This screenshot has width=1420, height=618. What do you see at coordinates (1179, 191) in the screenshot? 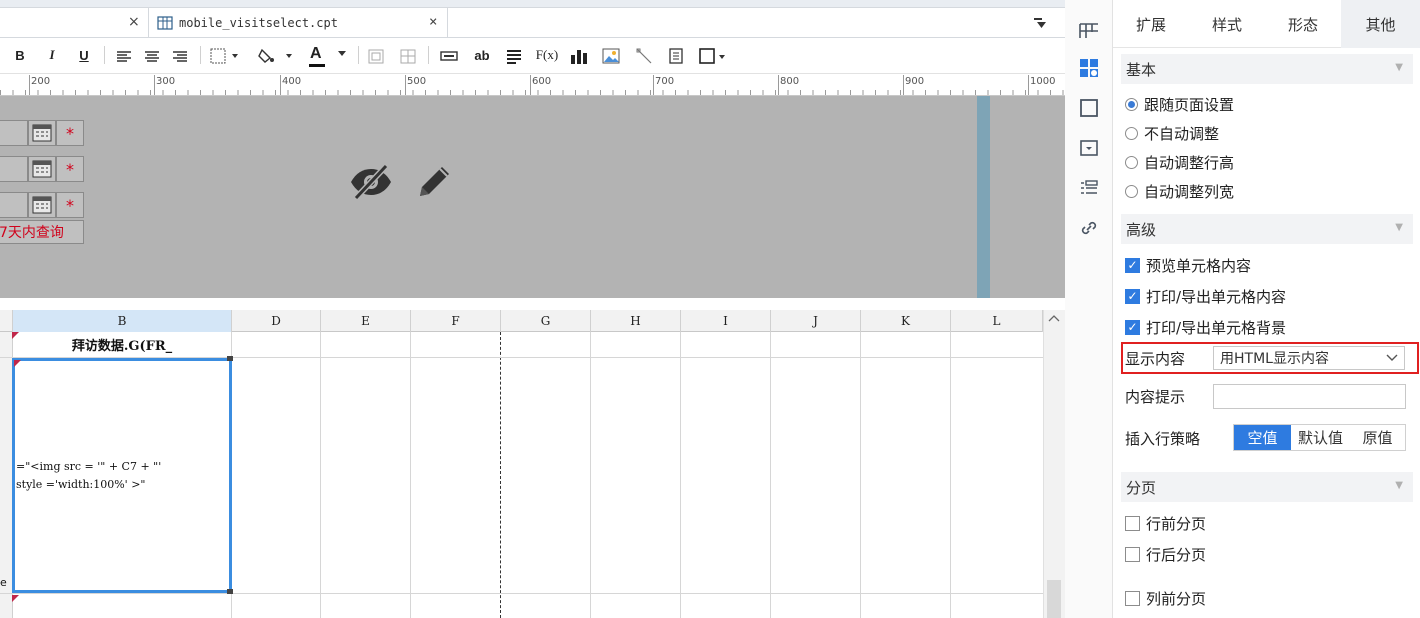
I see `option-auto-column-width: 自动调整列宽` at bounding box center [1179, 191].